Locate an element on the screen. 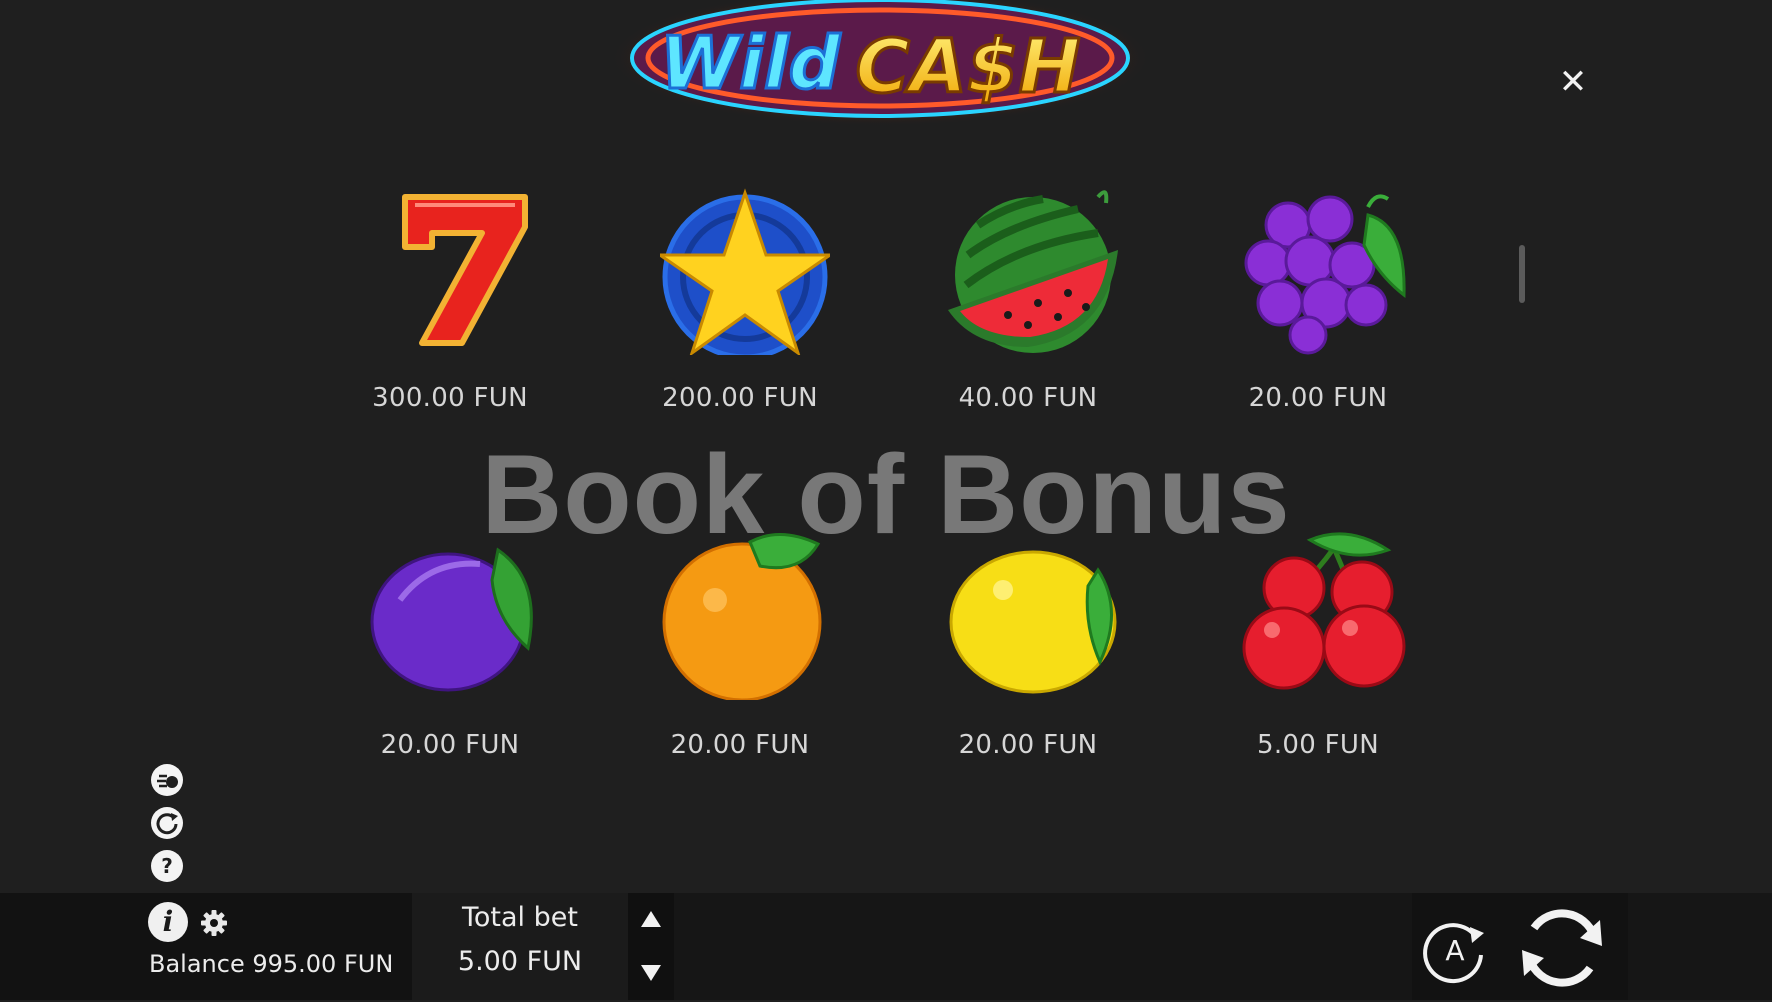  paytable-symbol-lemon: 20.00 FUN is located at coordinates (1028, 655).